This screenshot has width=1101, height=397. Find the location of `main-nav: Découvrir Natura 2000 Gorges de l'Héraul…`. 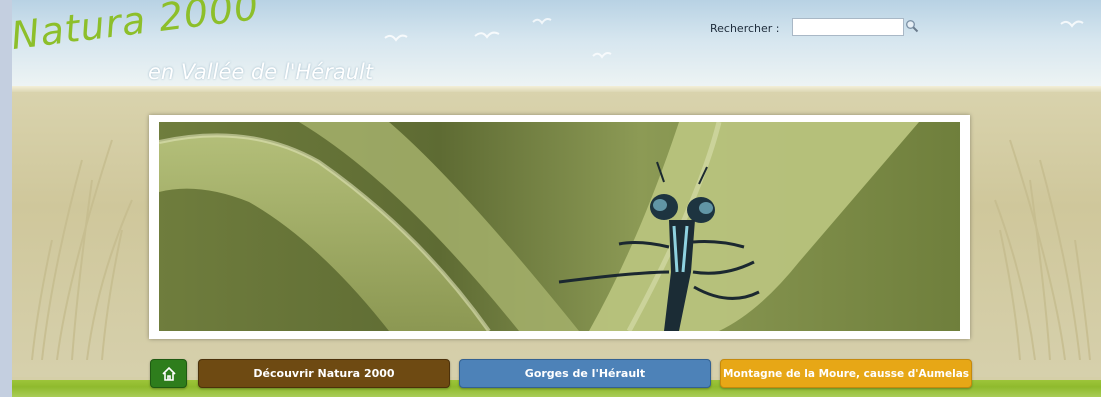

main-nav: Découvrir Natura 2000 Gorges de l'Héraul… is located at coordinates (556, 376).